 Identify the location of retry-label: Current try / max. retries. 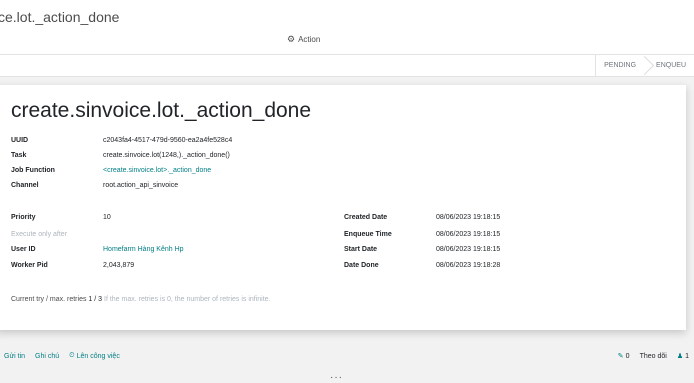
(49, 299).